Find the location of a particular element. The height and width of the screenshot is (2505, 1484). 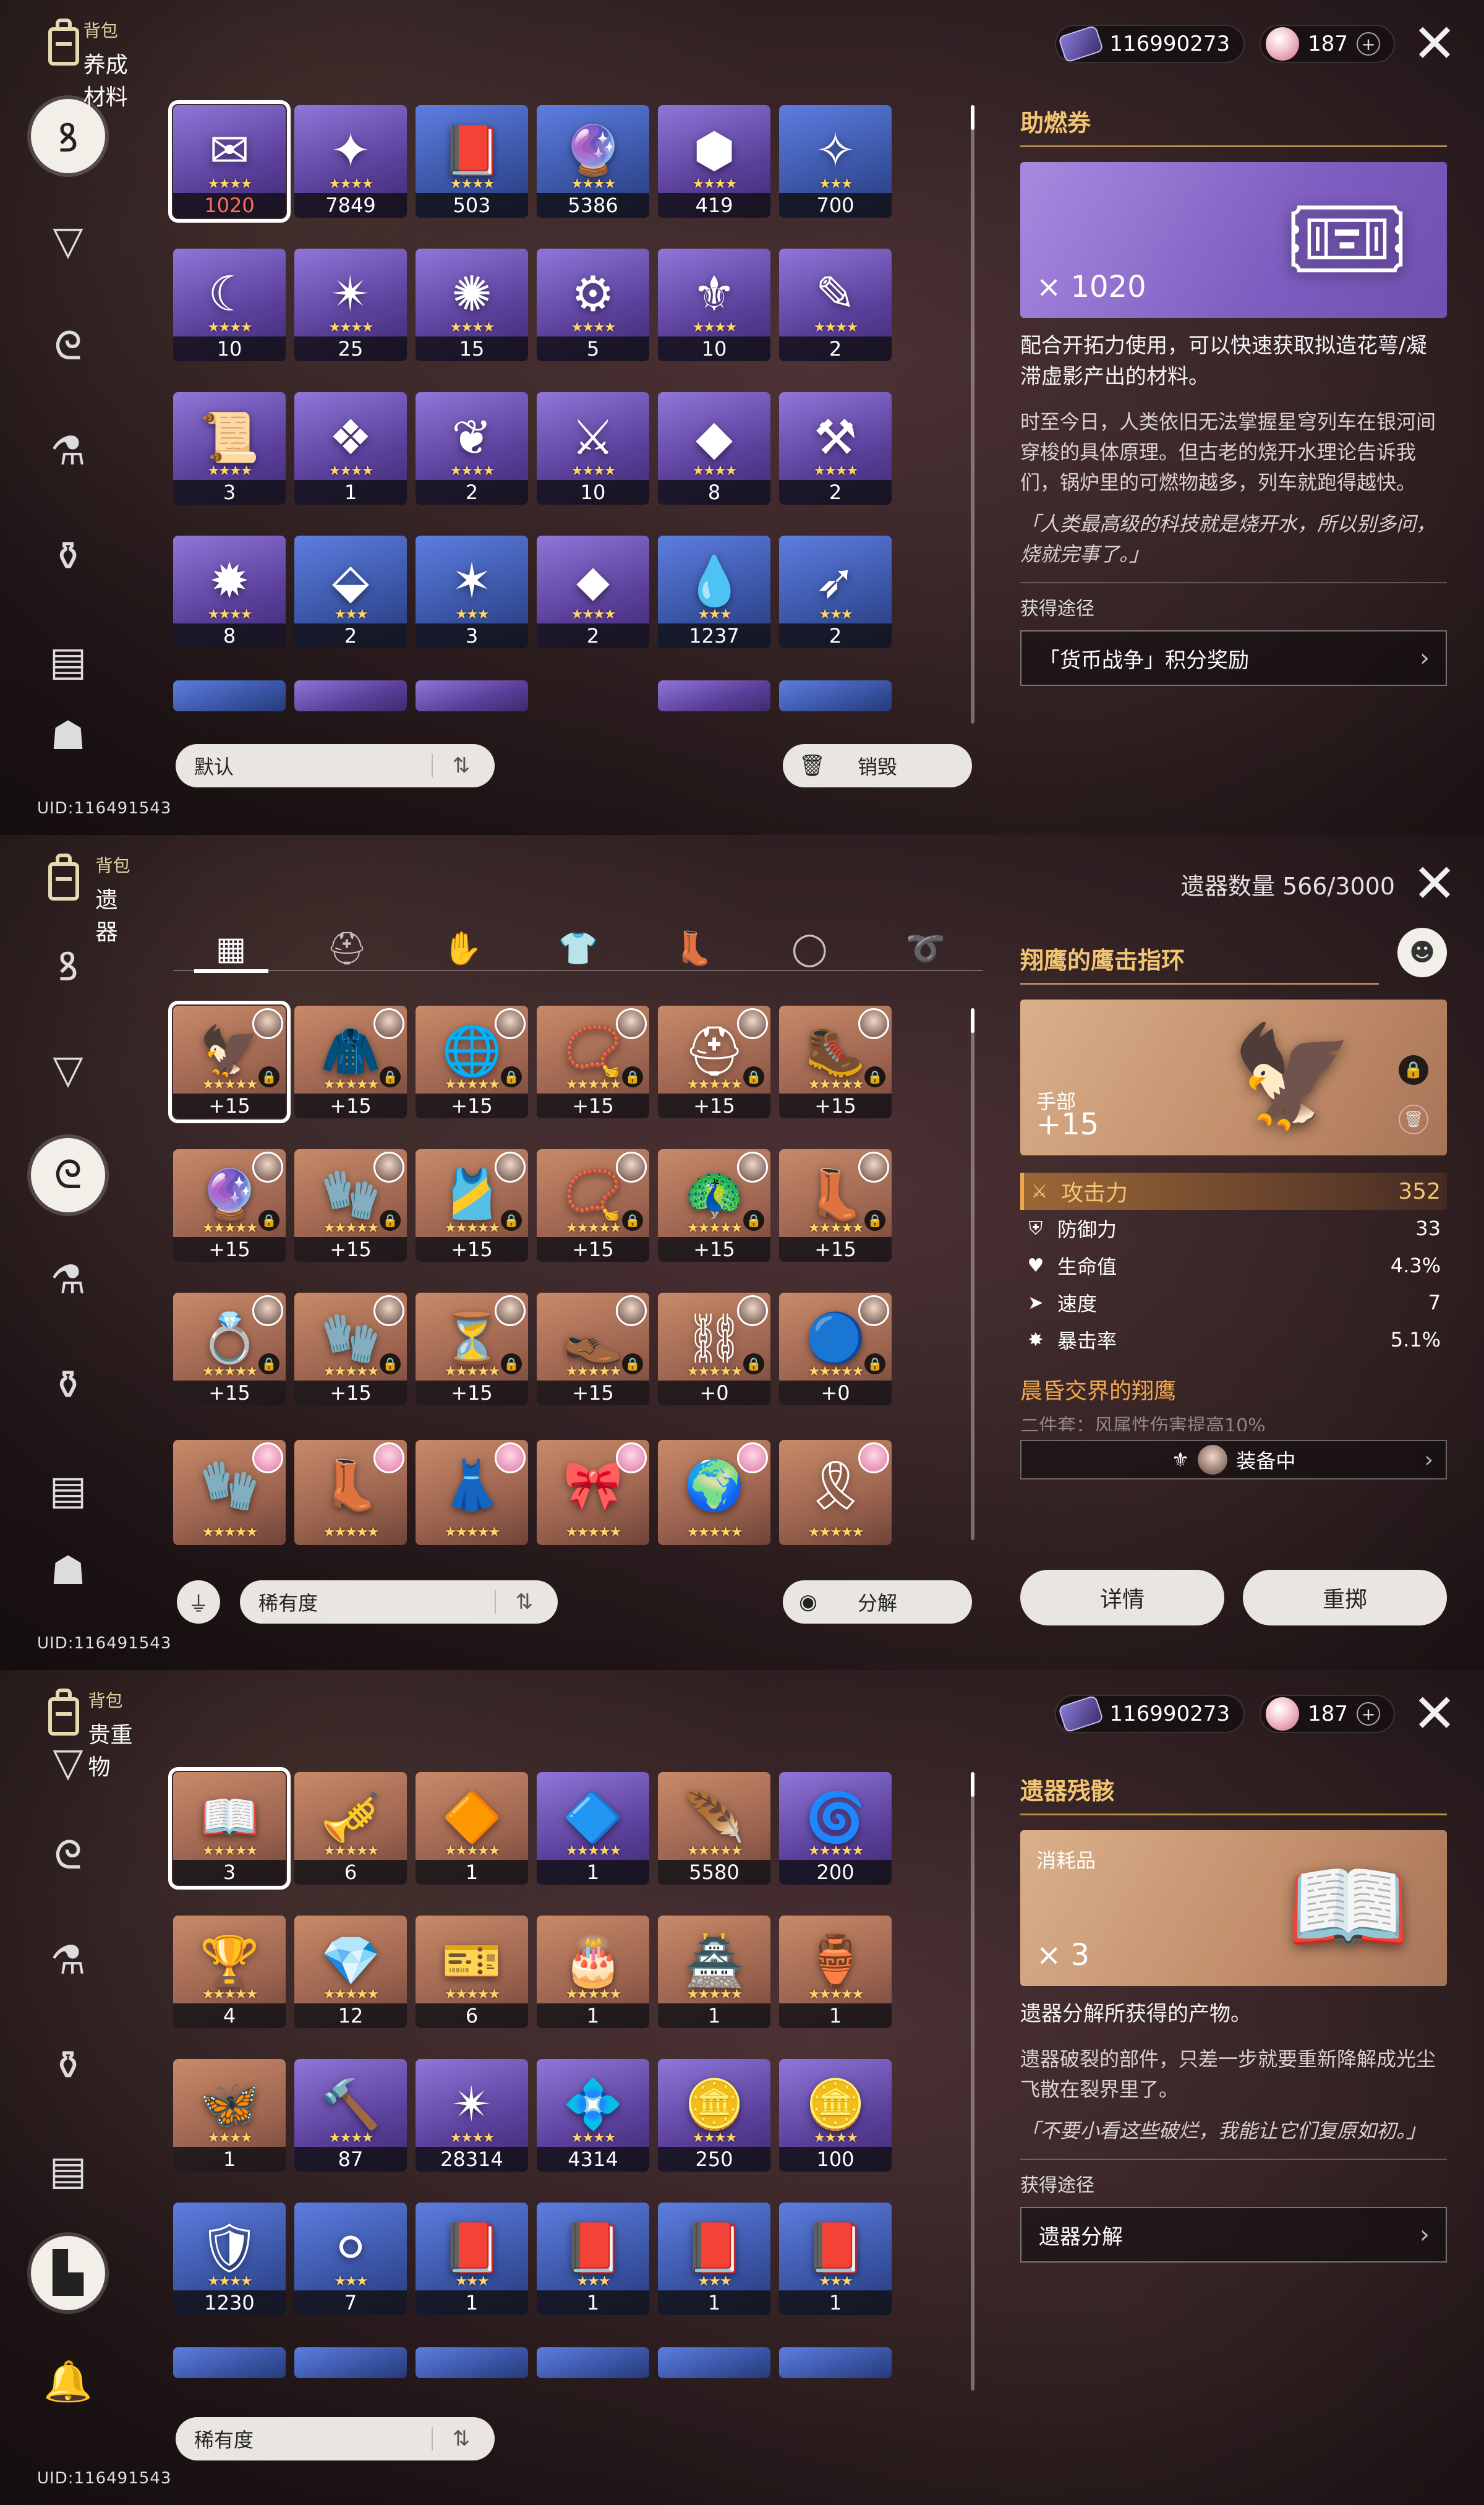

item-cell: ⛑ ★★★★★ +15 🔒 is located at coordinates (714, 1062).